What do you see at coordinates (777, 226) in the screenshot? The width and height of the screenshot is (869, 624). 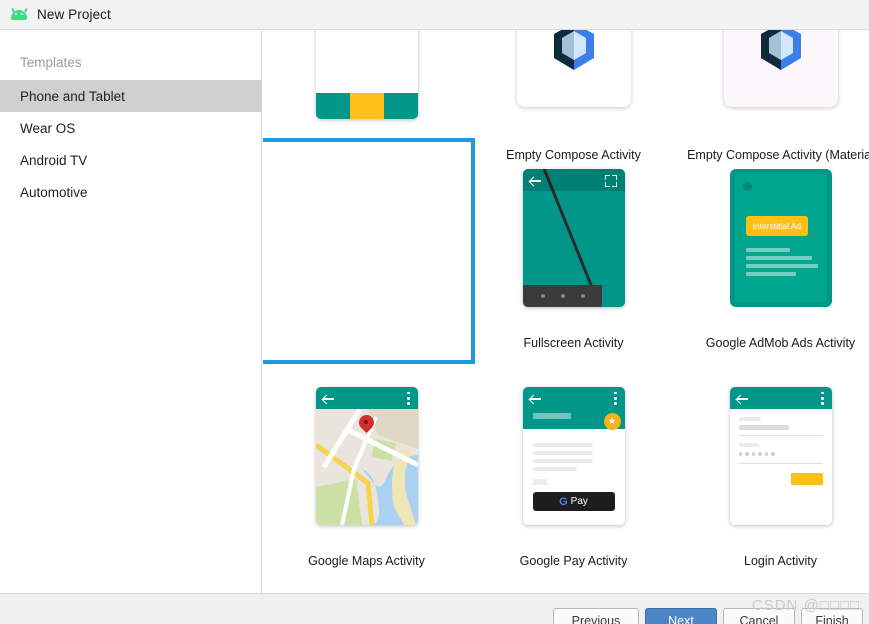 I see `interstitial-ad-button: Interstitial Ad` at bounding box center [777, 226].